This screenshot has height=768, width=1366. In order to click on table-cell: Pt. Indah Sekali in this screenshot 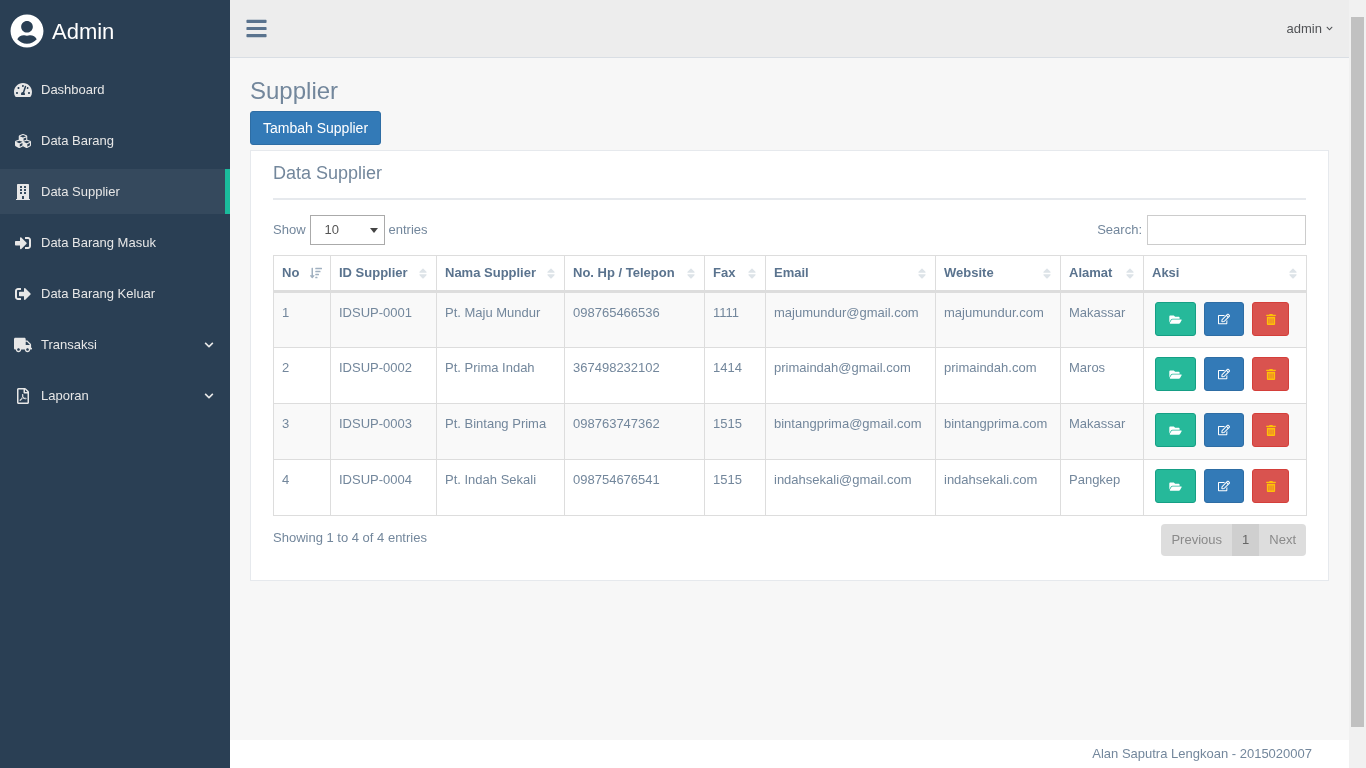, I will do `click(500, 487)`.